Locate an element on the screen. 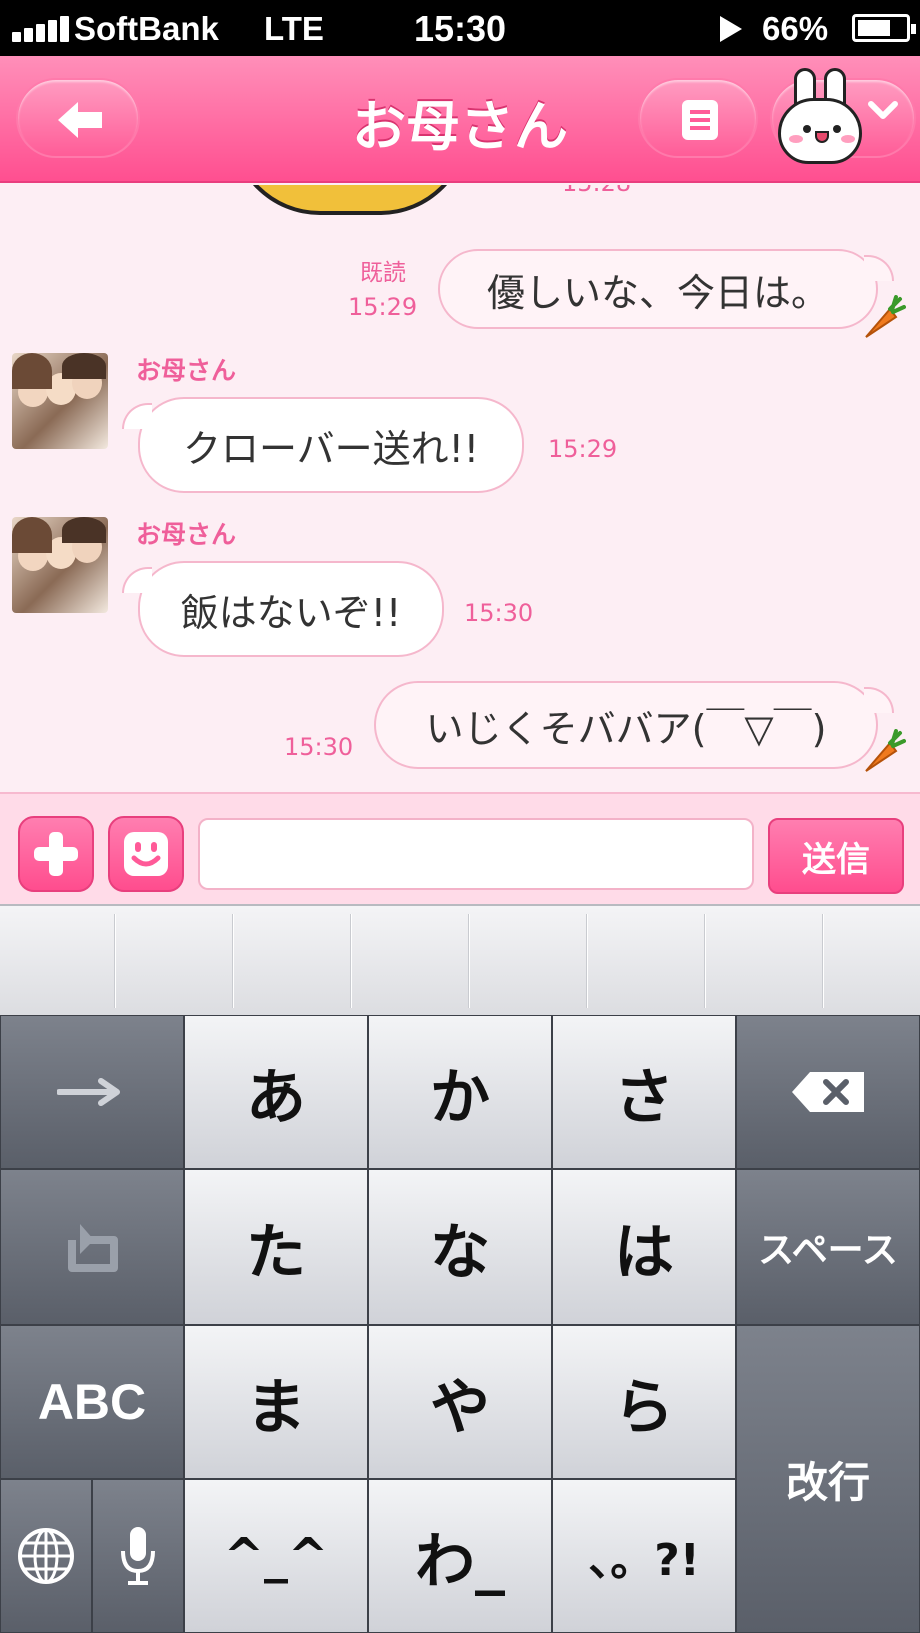 This screenshot has width=920, height=1633. list-menu-icon is located at coordinates (700, 120).